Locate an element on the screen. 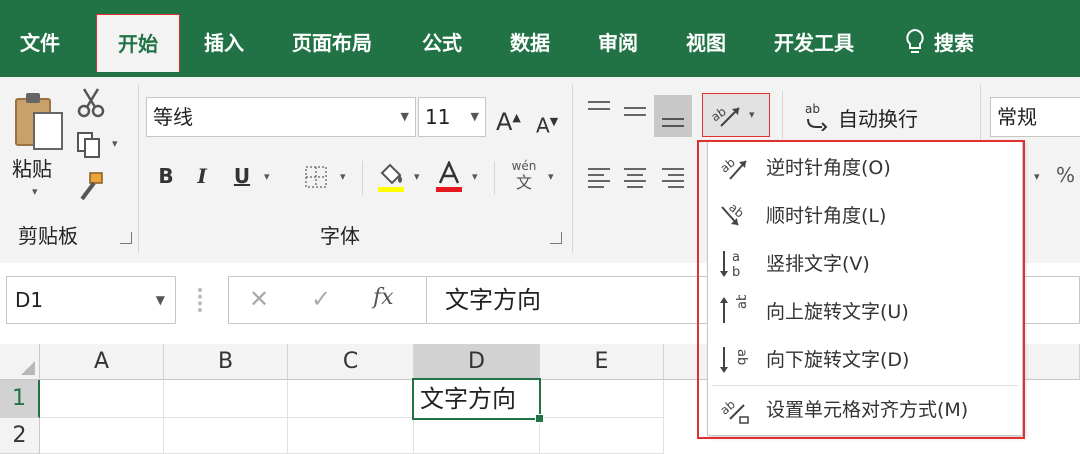 The width and height of the screenshot is (1080, 454). wrap-text-icon: ab is located at coordinates (816, 116).